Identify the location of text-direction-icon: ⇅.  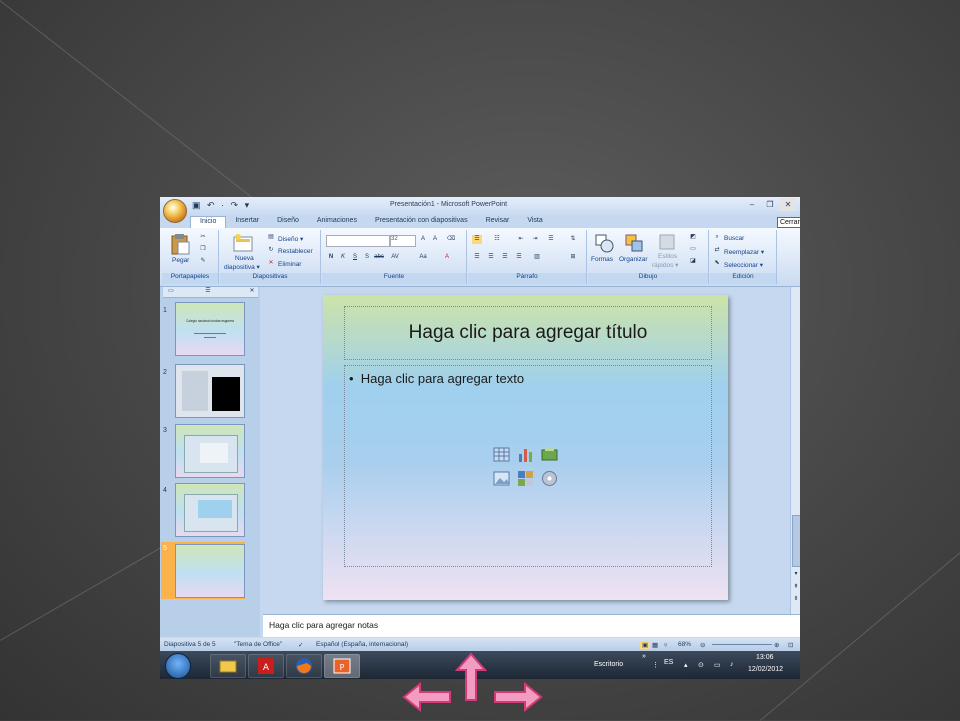
(573, 239).